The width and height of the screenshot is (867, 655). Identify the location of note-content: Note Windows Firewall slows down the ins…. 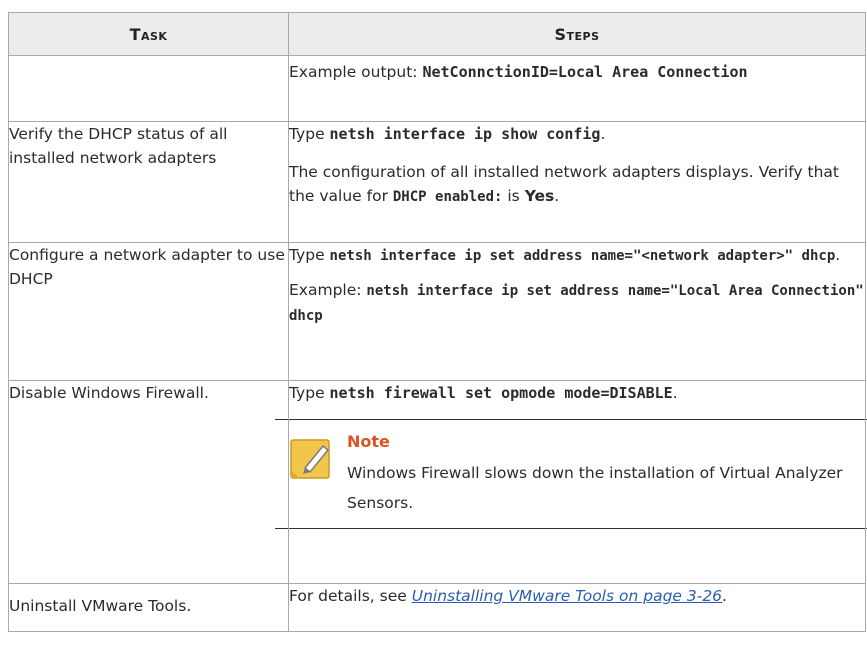
(605, 475).